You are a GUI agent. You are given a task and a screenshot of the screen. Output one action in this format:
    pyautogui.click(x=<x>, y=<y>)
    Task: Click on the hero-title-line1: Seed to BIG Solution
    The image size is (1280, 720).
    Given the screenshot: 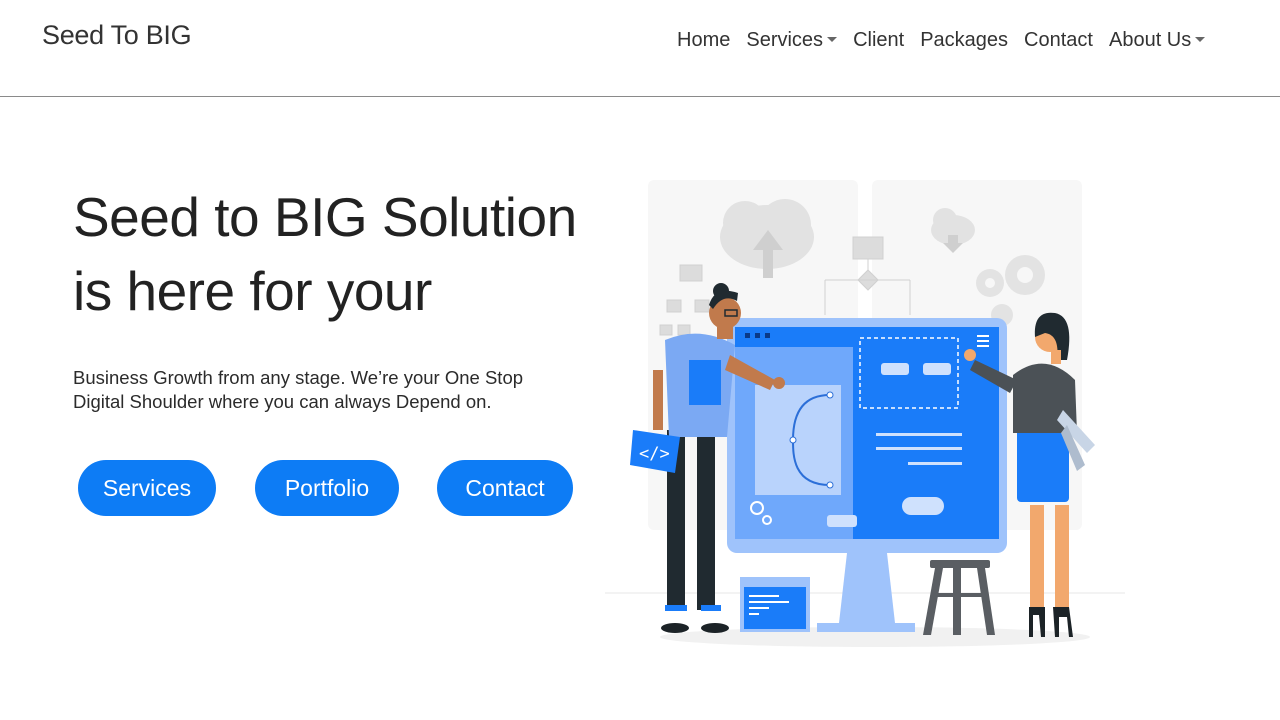 What is the action you would take?
    pyautogui.click(x=325, y=217)
    